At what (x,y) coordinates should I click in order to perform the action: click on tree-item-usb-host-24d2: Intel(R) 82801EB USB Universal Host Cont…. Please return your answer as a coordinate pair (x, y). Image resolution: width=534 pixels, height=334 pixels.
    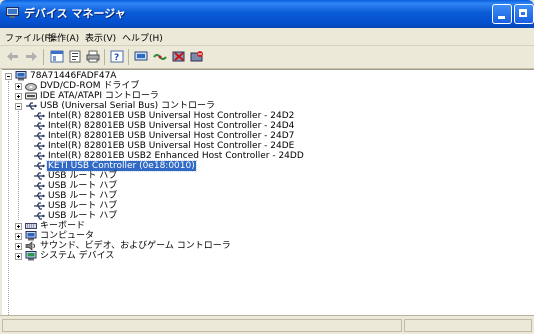
    Looking at the image, I should click on (171, 116).